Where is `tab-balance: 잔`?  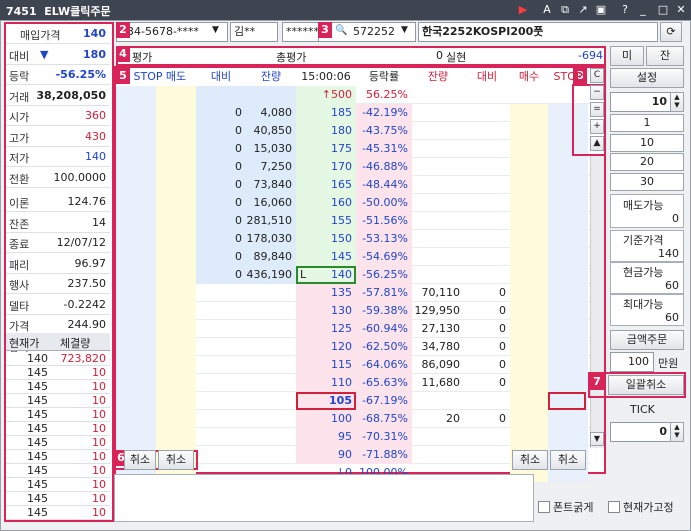 tab-balance: 잔 is located at coordinates (665, 56).